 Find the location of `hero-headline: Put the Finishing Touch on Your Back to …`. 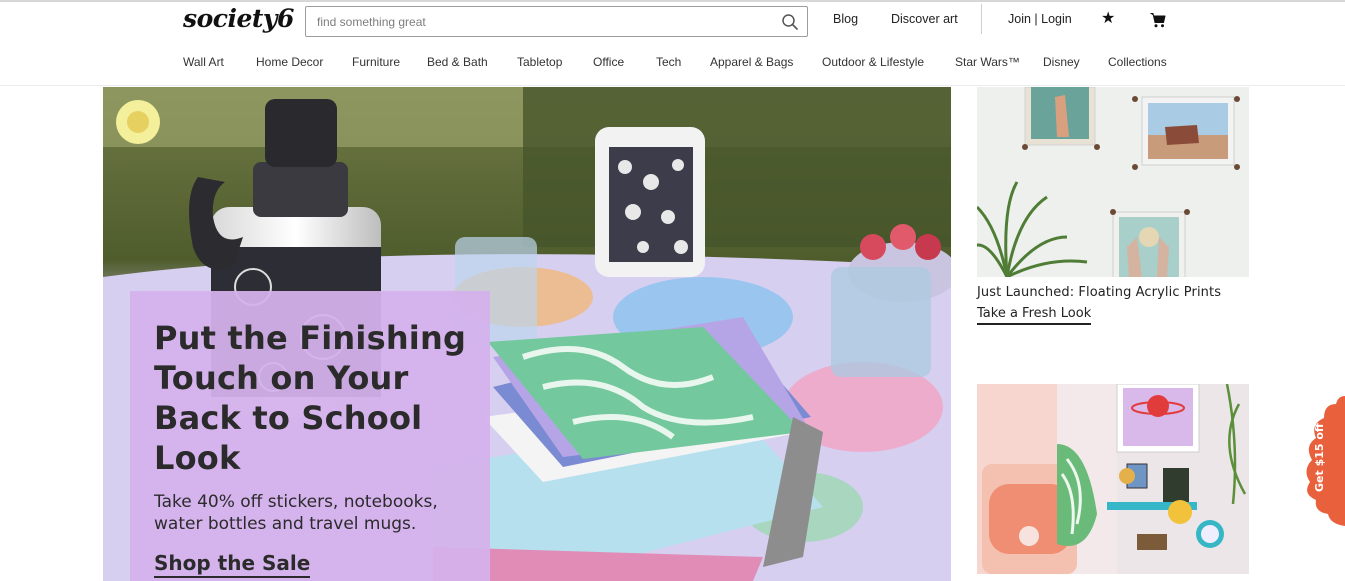

hero-headline: Put the Finishing Touch on Your Back to … is located at coordinates (310, 398).